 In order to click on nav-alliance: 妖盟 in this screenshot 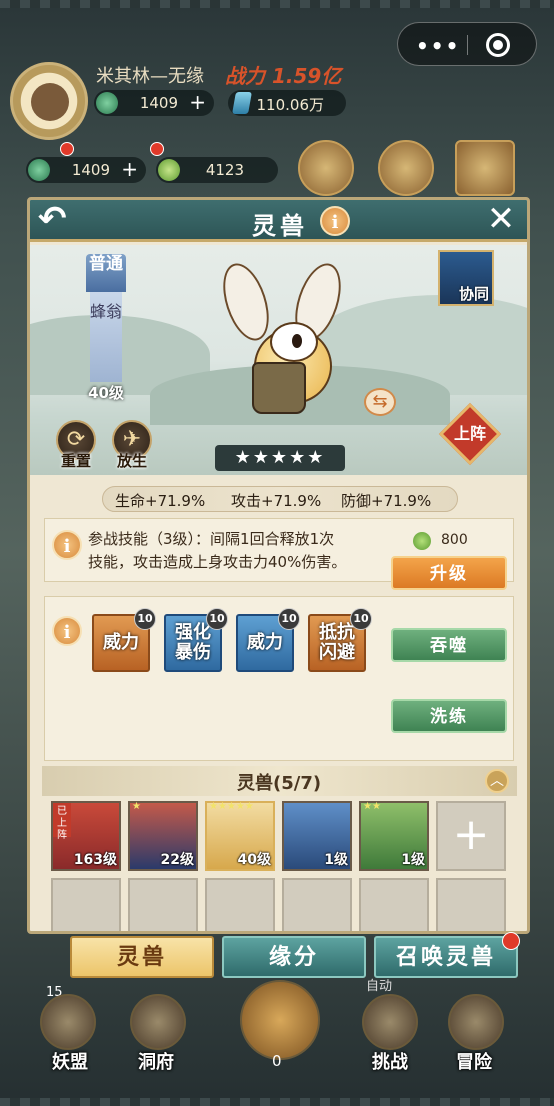, I will do `click(70, 1061)`.